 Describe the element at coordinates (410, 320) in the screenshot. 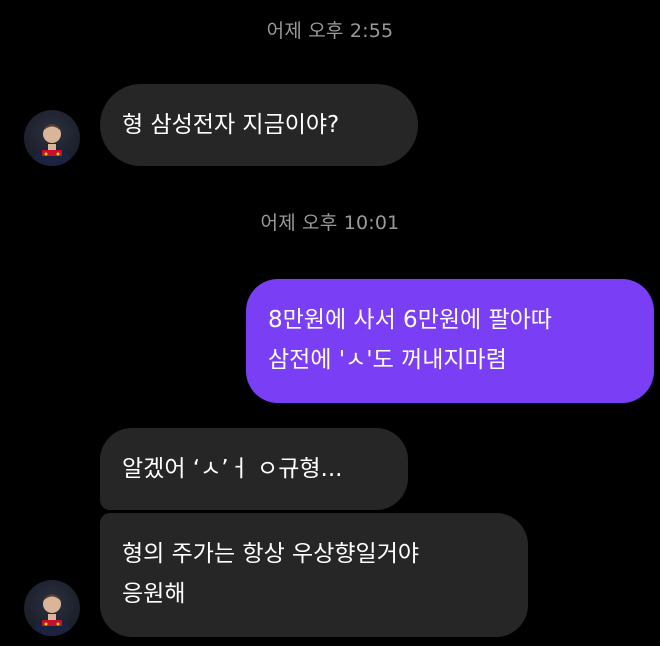

I see `message-text: 8만원에 사서 6만원에 팔아따` at that location.